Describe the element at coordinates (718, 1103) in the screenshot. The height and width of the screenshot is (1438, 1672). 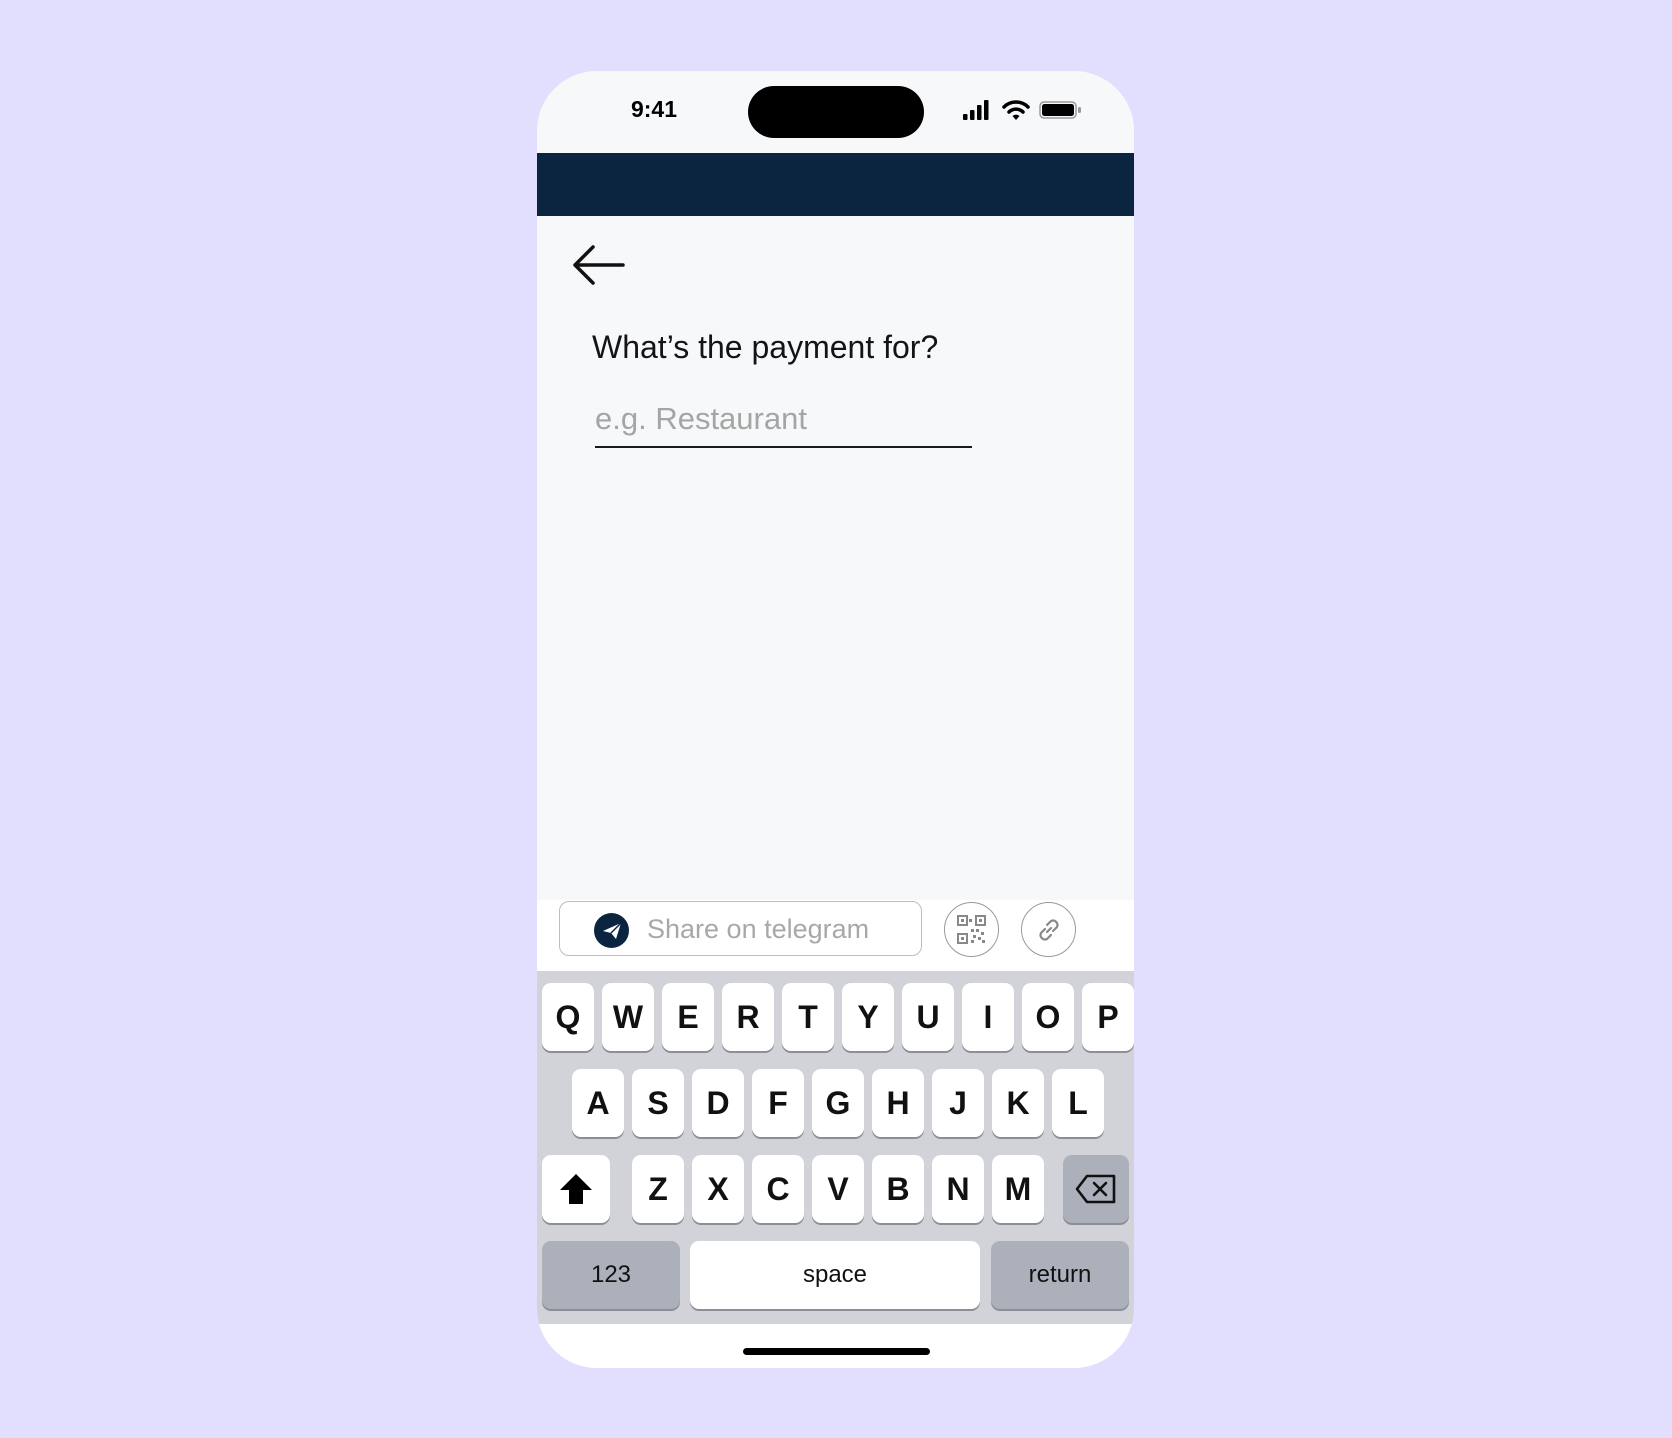
I see `key-d: D` at that location.